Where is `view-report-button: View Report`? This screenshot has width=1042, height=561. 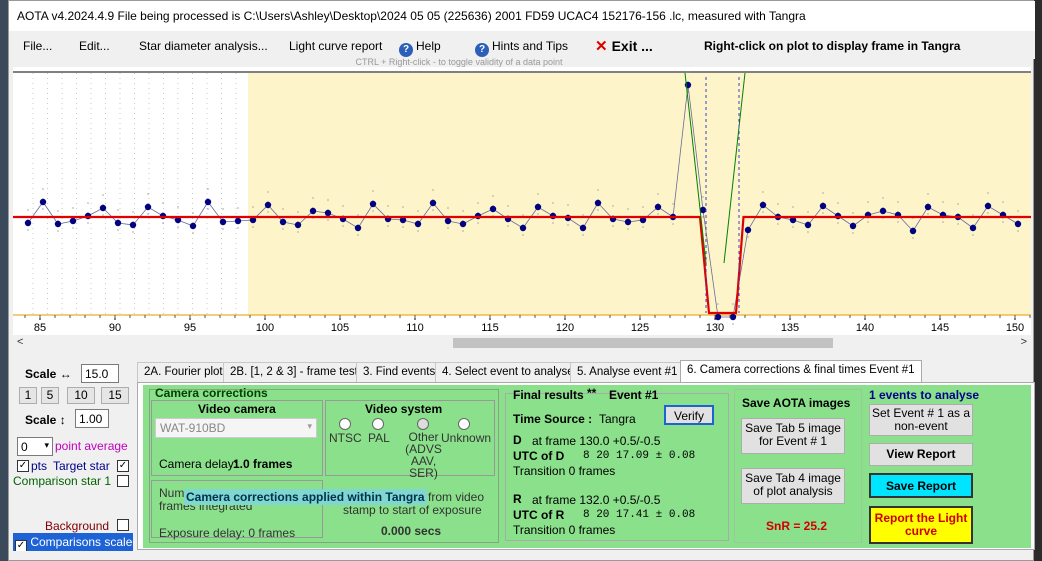
view-report-button: View Report is located at coordinates (921, 454).